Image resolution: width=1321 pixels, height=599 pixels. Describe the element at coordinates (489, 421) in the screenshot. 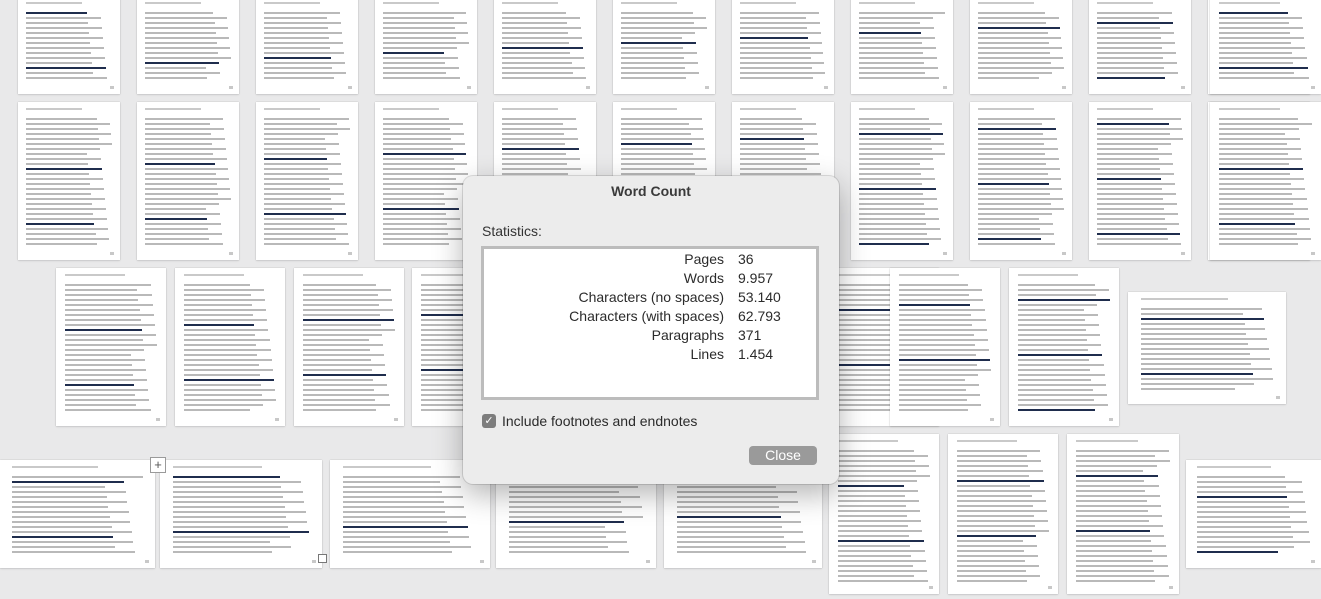

I see `checkmark-icon: ✓` at that location.